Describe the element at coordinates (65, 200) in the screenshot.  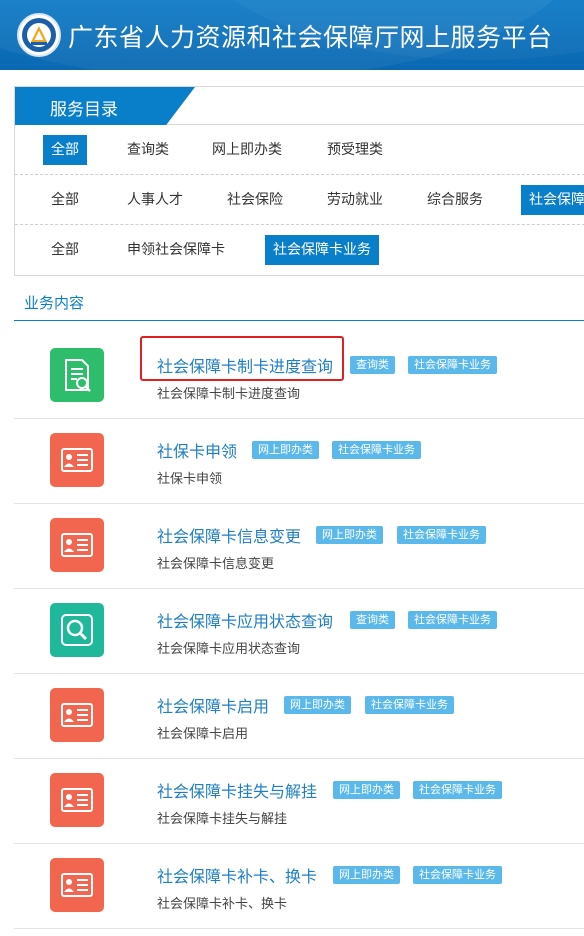
I see `filter-category-all: 全部` at that location.